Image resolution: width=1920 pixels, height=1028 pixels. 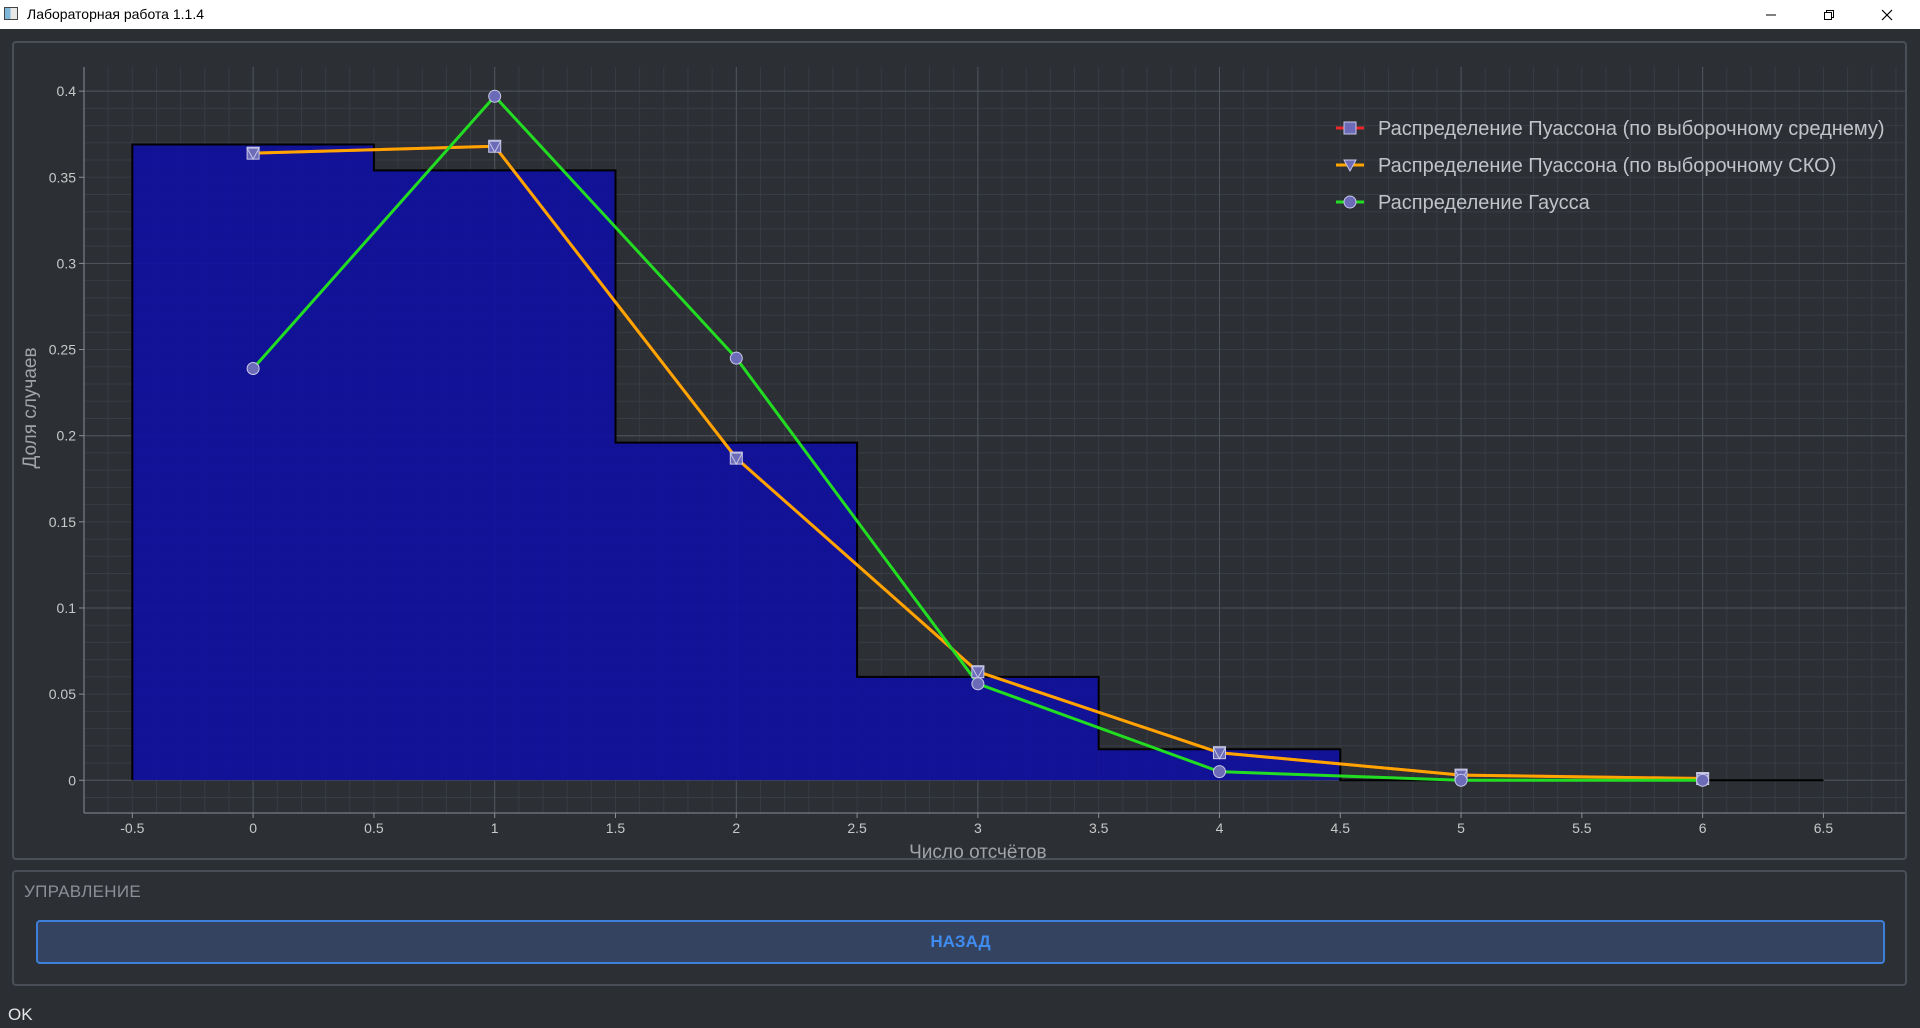 What do you see at coordinates (1484, 203) in the screenshot?
I see `legend-label: Распределение Гаусса` at bounding box center [1484, 203].